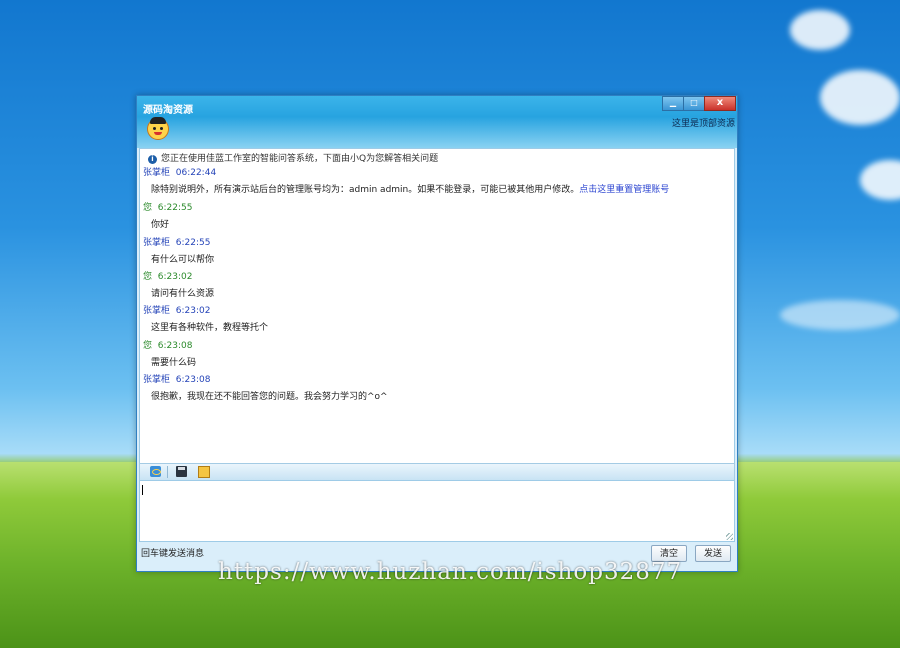 Image resolution: width=900 pixels, height=648 pixels. What do you see at coordinates (168, 110) in the screenshot?
I see `window-title: 源码淘资源` at bounding box center [168, 110].